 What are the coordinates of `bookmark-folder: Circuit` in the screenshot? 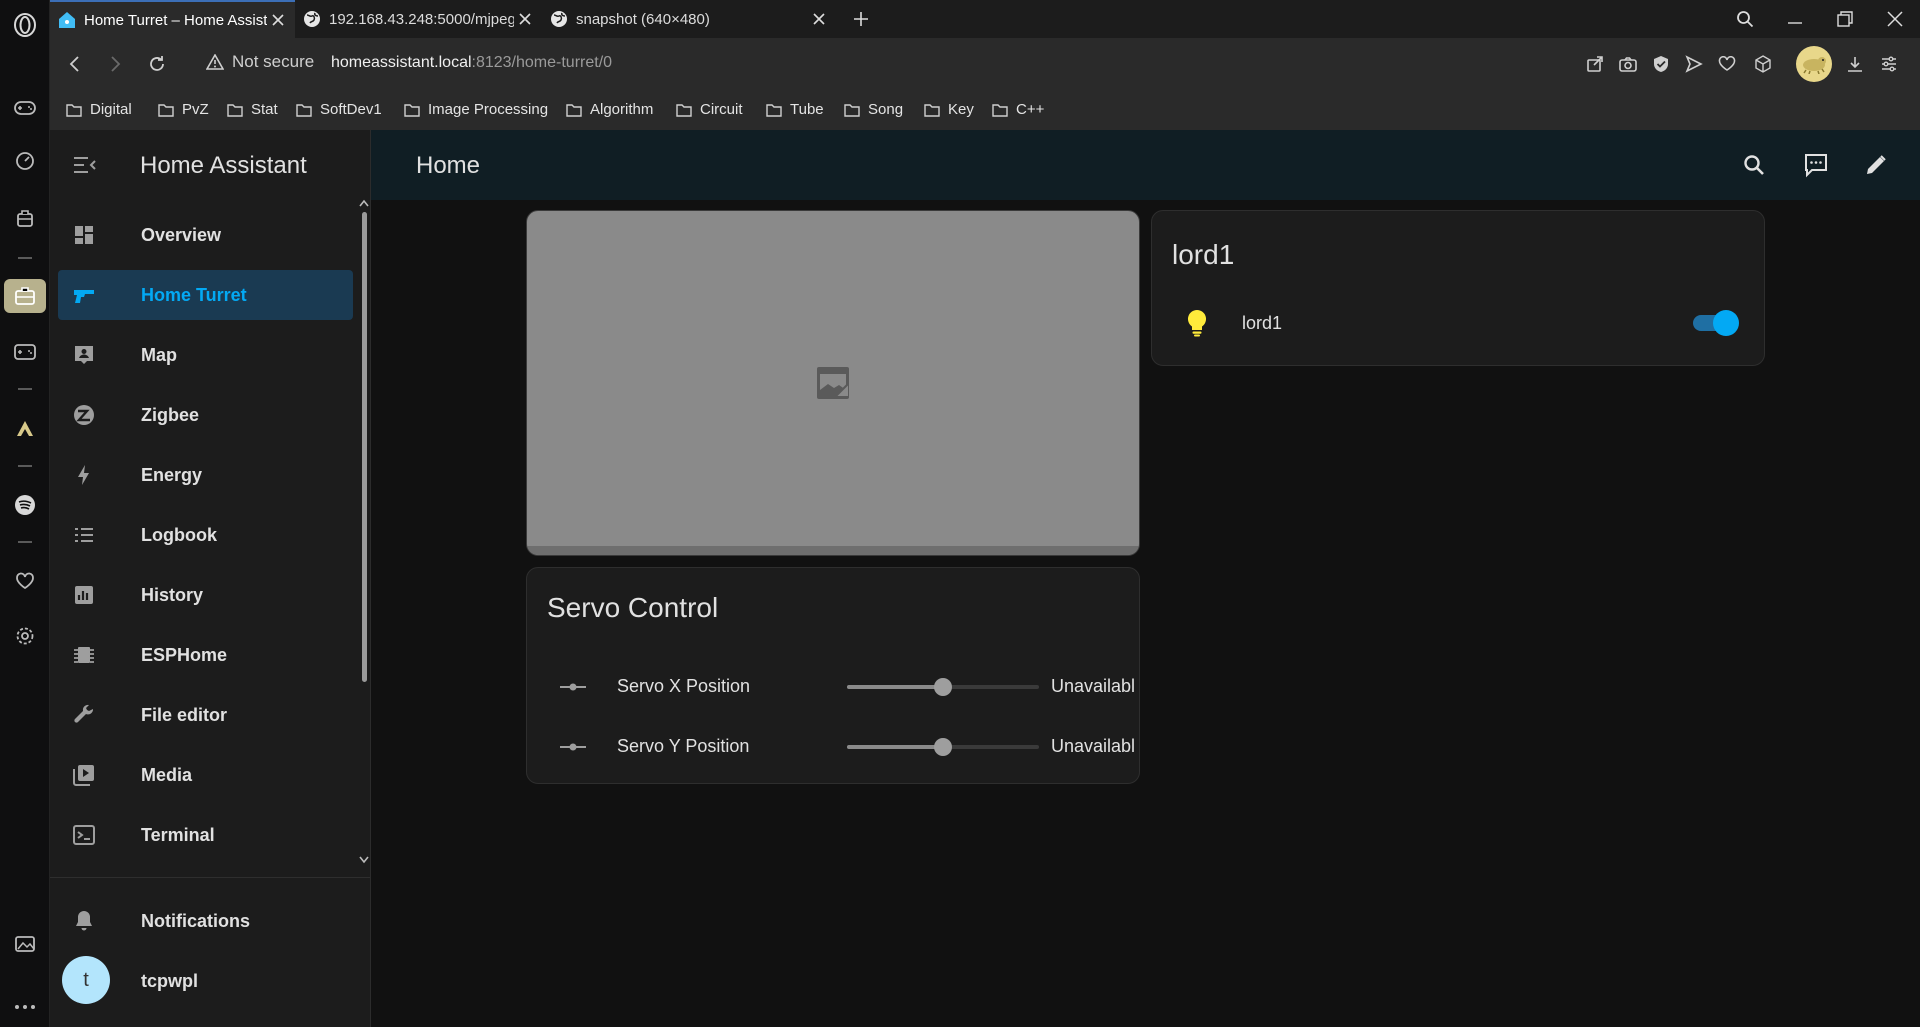 It's located at (709, 109).